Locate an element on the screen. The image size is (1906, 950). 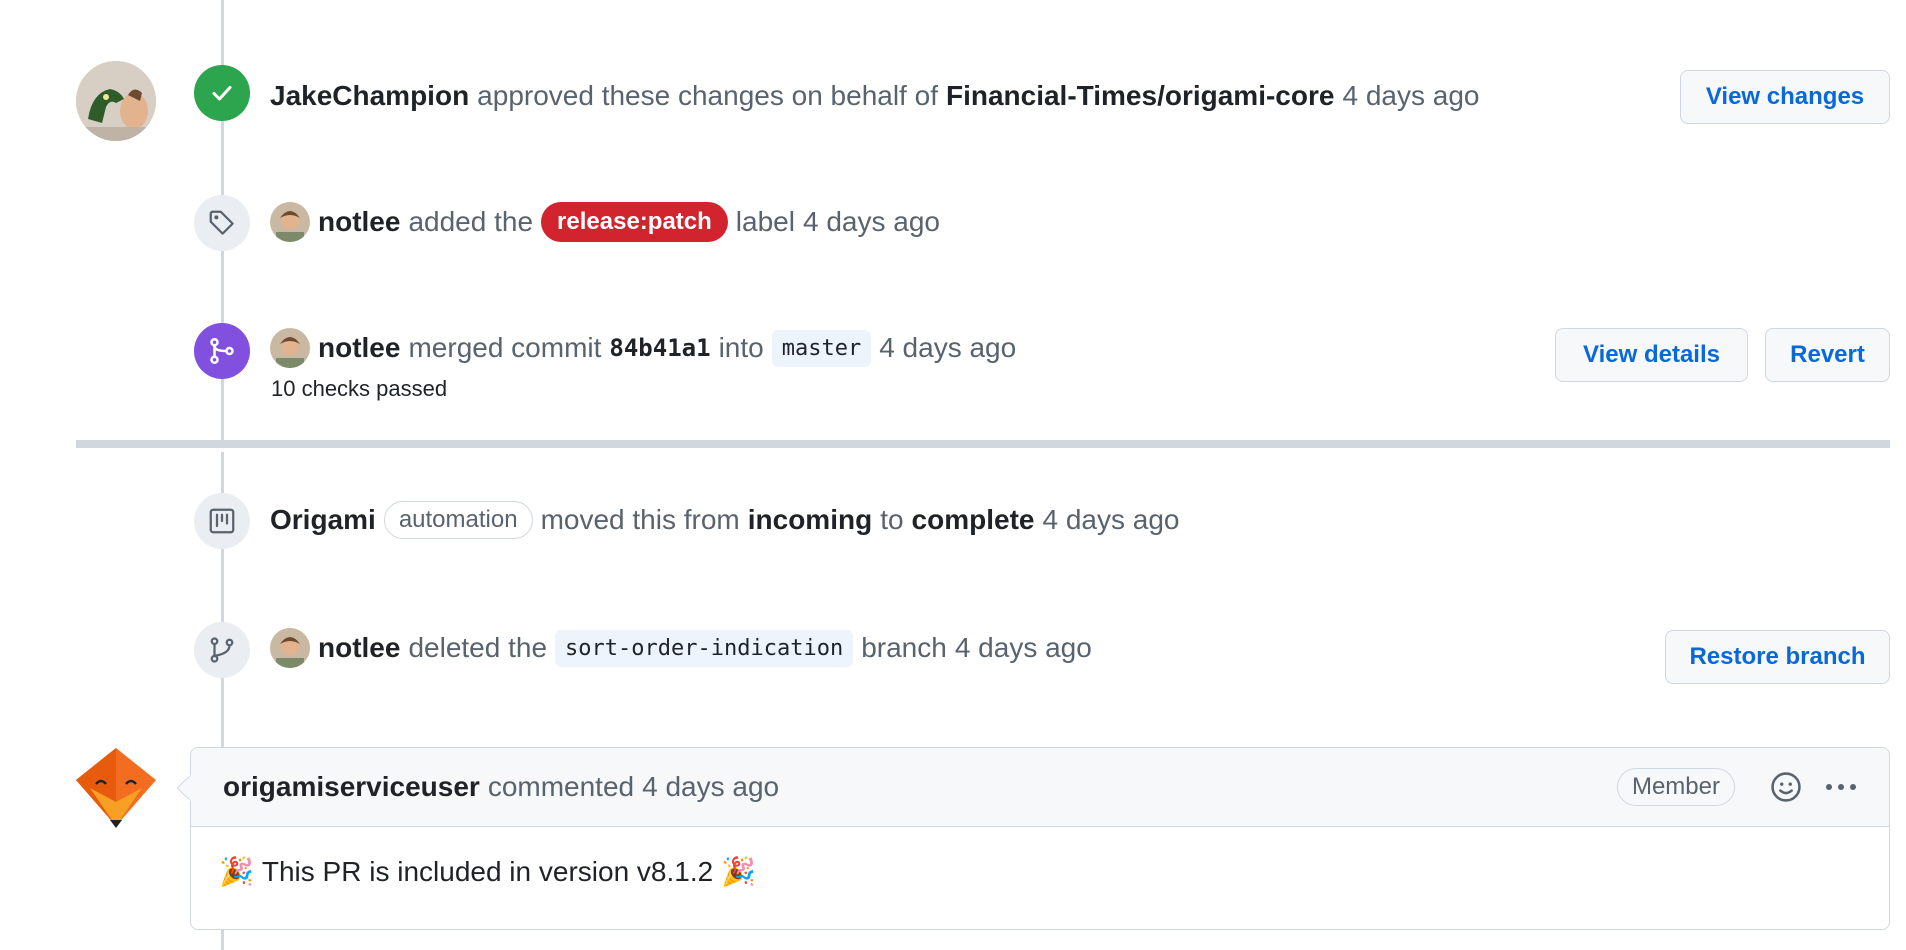
member-badge: Member is located at coordinates (1675, 787).